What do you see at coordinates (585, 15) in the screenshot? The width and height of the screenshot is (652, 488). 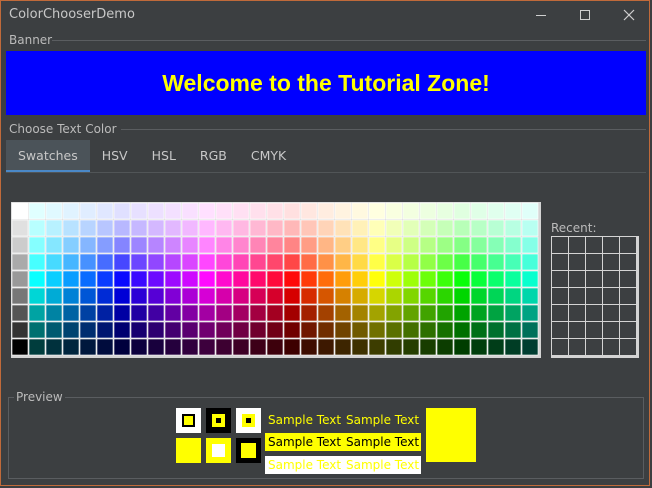 I see `maximize-button` at bounding box center [585, 15].